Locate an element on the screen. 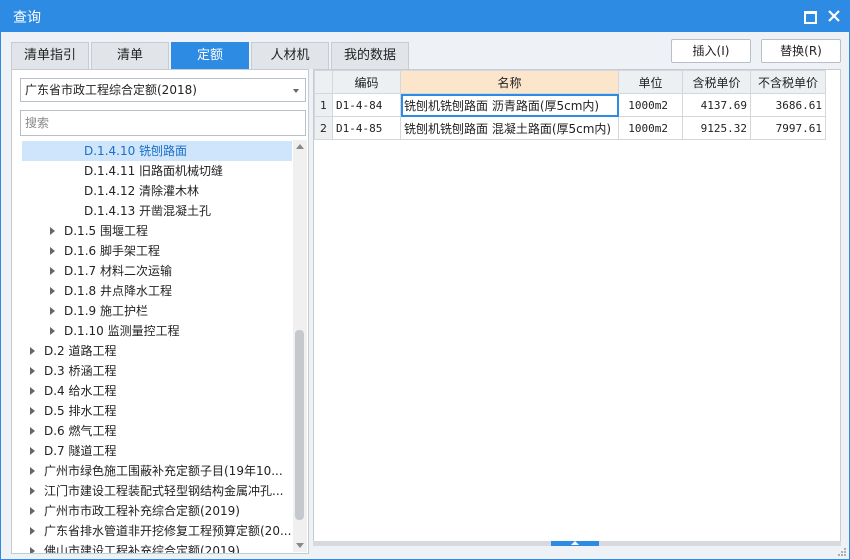 This screenshot has width=850, height=560. column-header-tax-price: 含税单价 is located at coordinates (716, 82).